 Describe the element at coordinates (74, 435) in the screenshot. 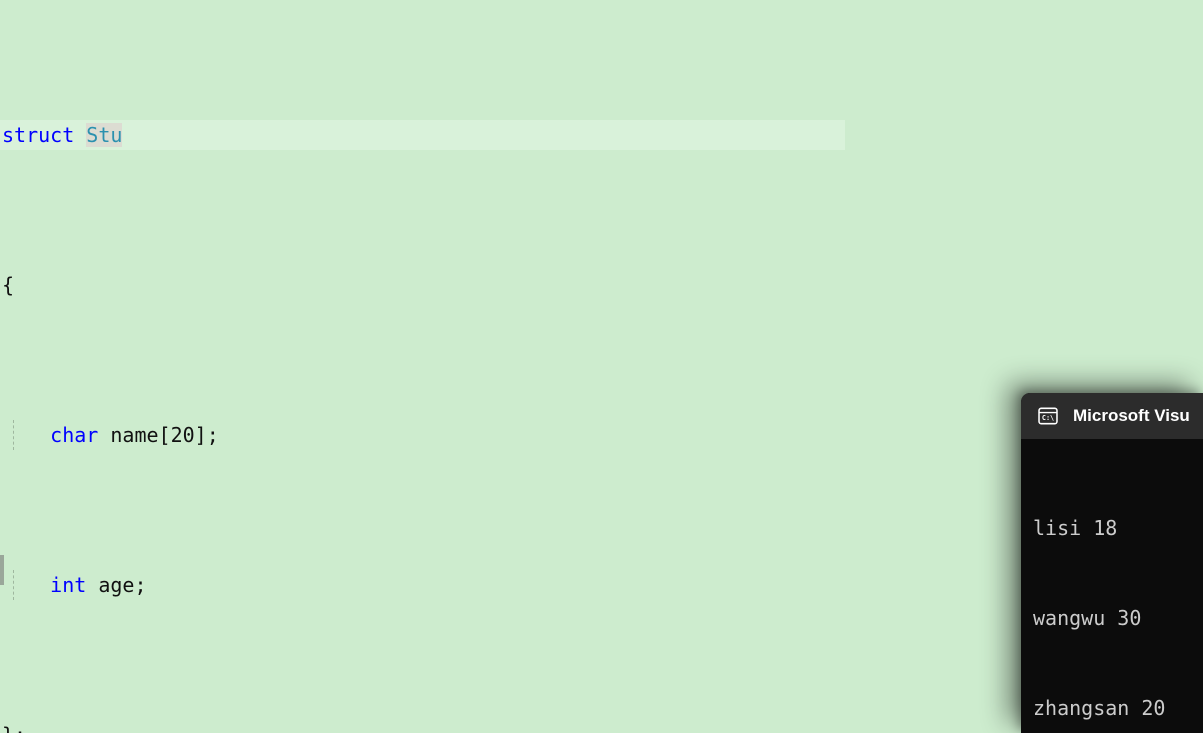

I see `token-keyword-char: char` at that location.